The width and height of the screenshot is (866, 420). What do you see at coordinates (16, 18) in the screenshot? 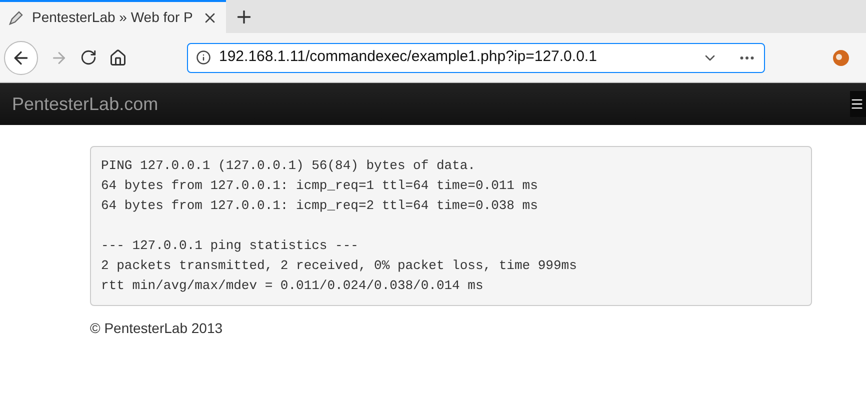
I see `pencil-icon` at bounding box center [16, 18].